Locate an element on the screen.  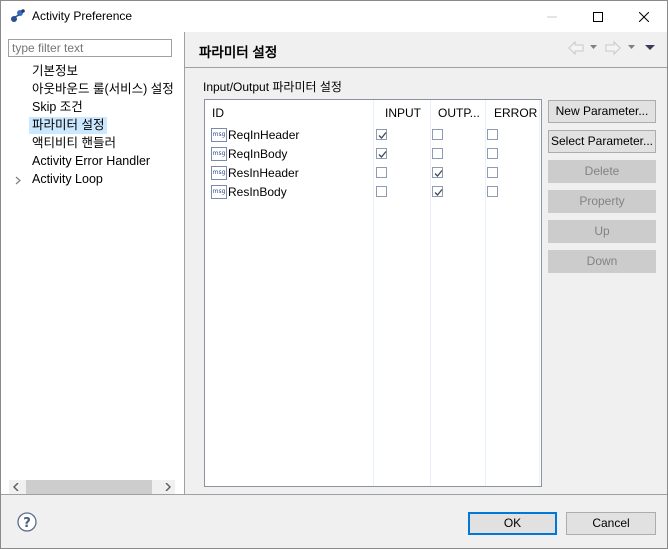
view-menu-icon is located at coordinates (650, 53).